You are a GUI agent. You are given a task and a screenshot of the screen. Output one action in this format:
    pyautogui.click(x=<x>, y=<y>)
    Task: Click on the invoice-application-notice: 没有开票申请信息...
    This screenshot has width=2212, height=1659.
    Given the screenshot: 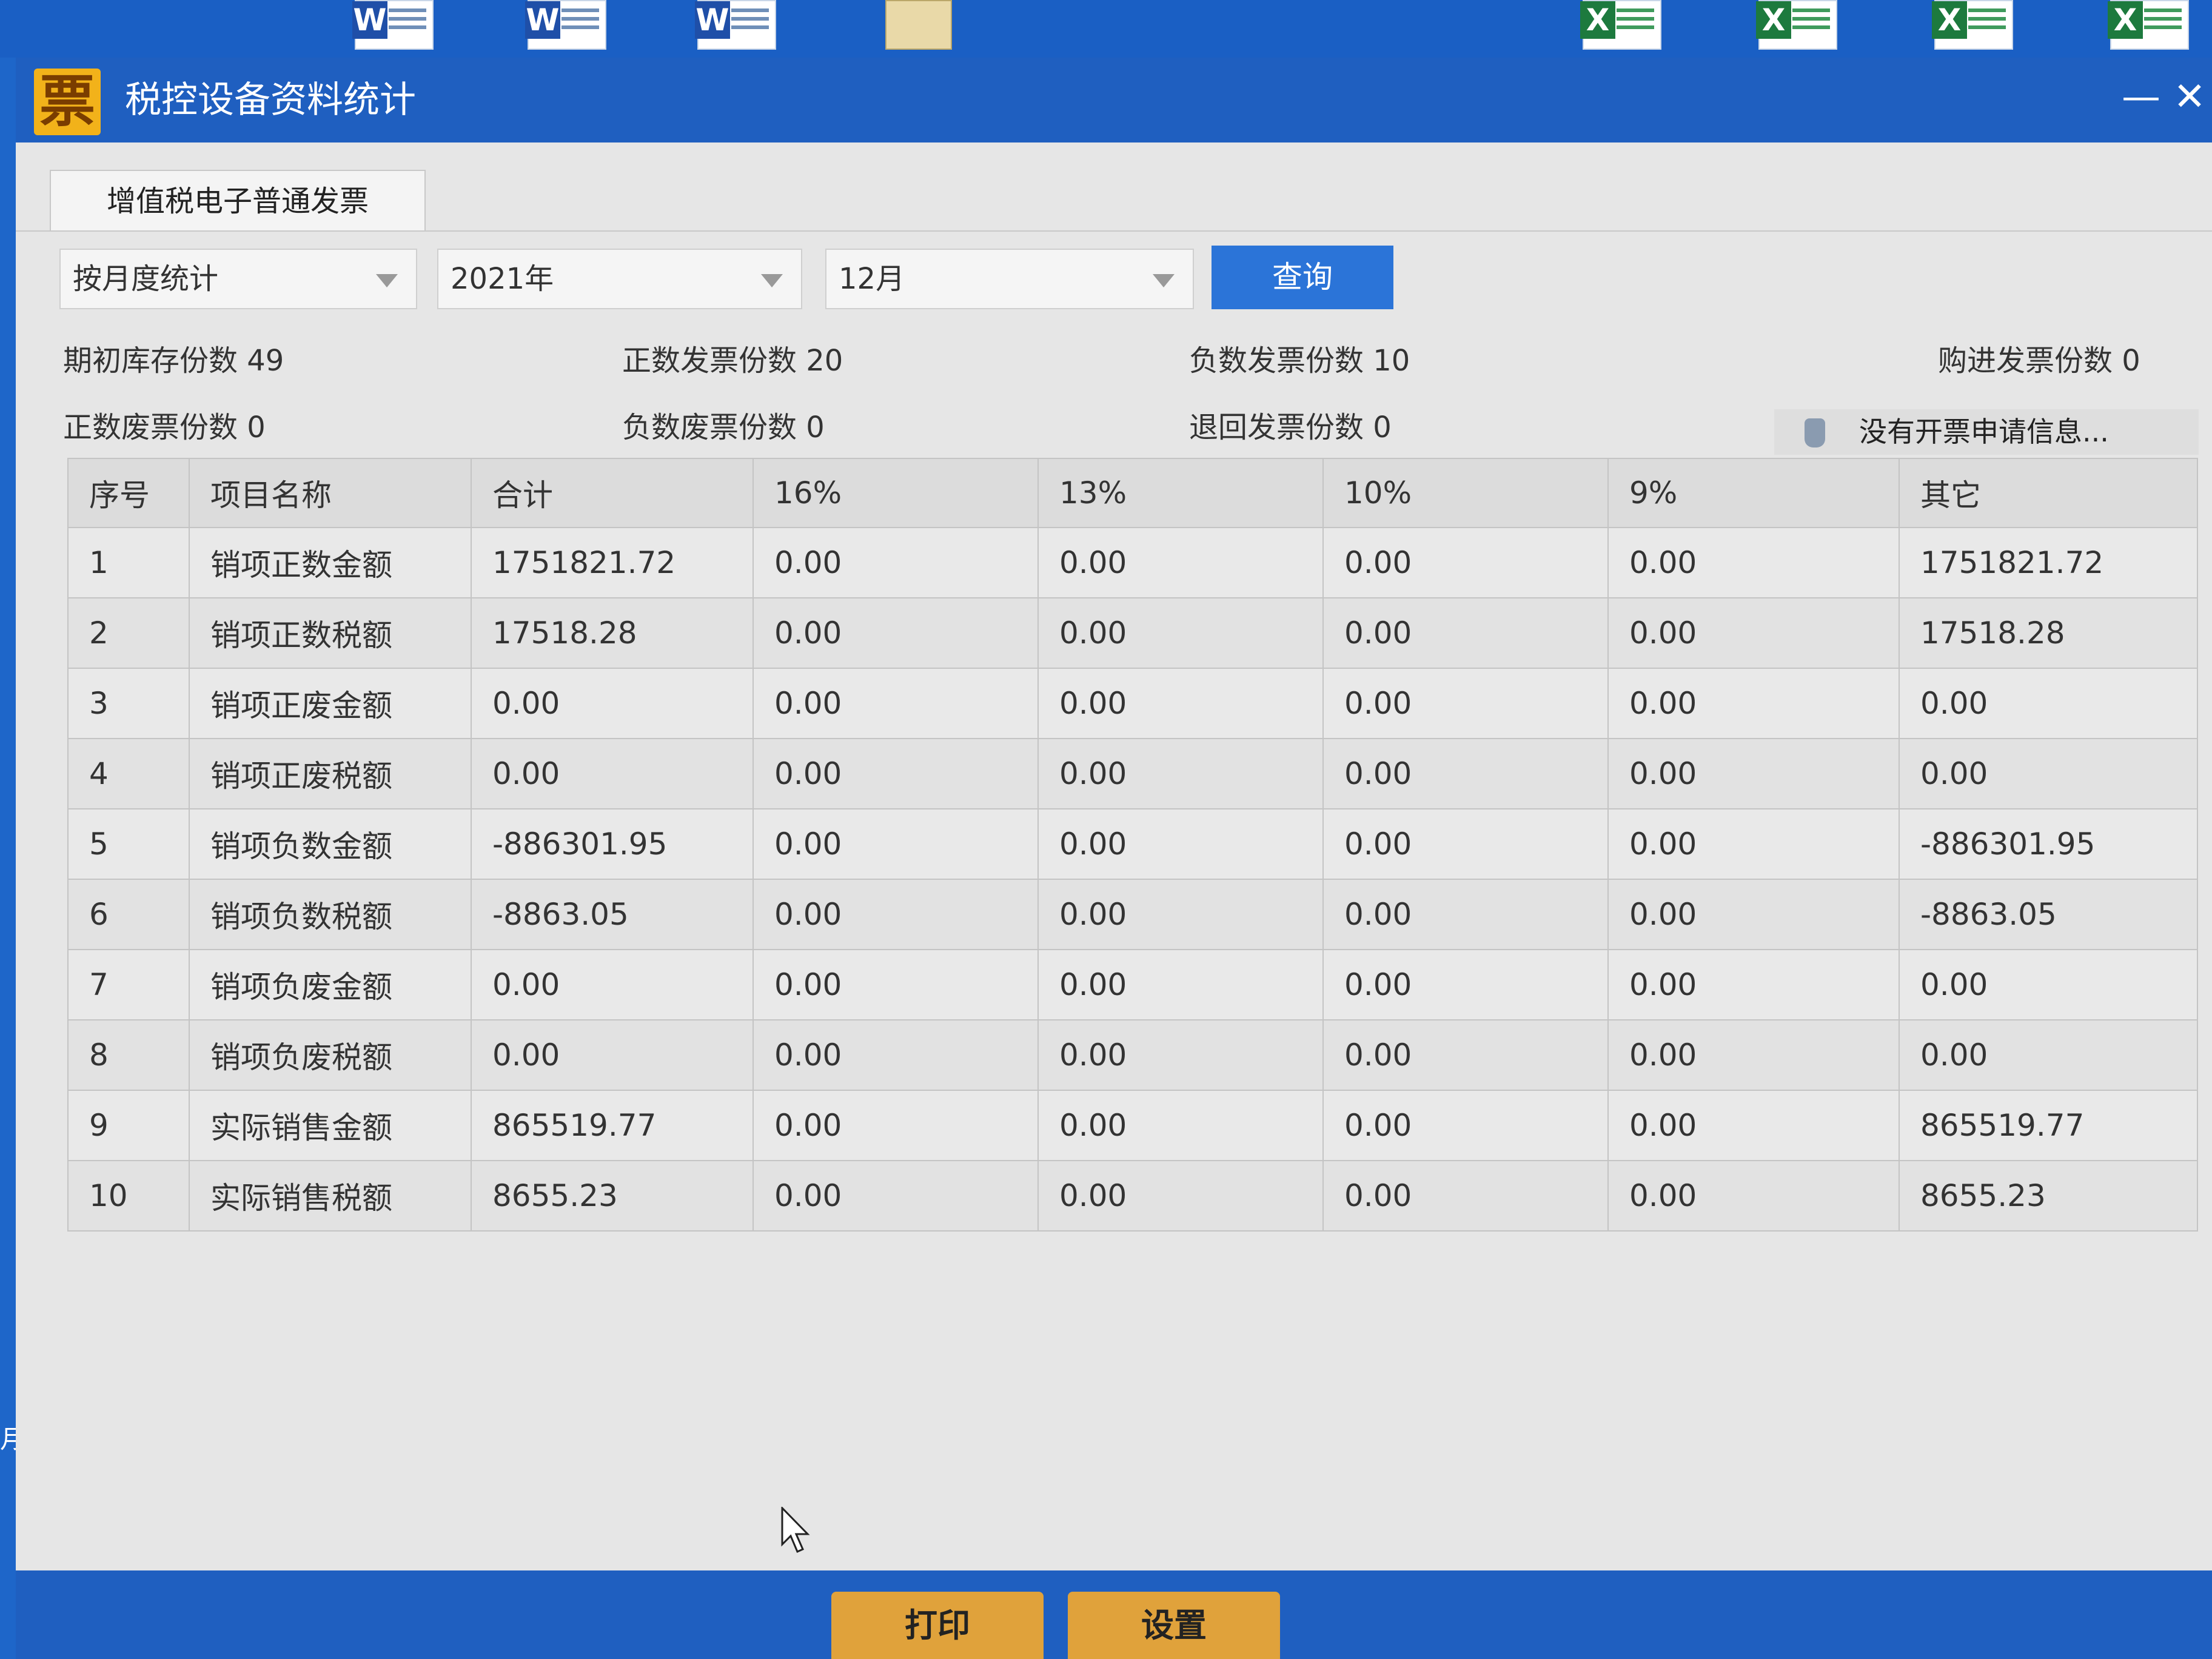 What is the action you would take?
    pyautogui.click(x=1986, y=432)
    